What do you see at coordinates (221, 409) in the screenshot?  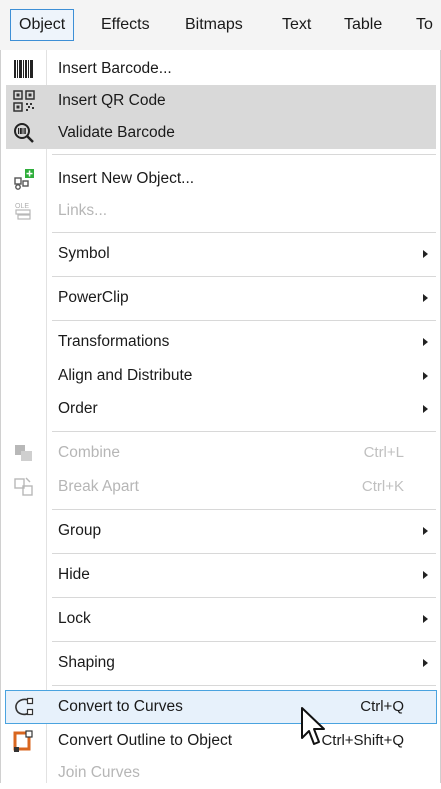 I see `menu-item-order: Order` at bounding box center [221, 409].